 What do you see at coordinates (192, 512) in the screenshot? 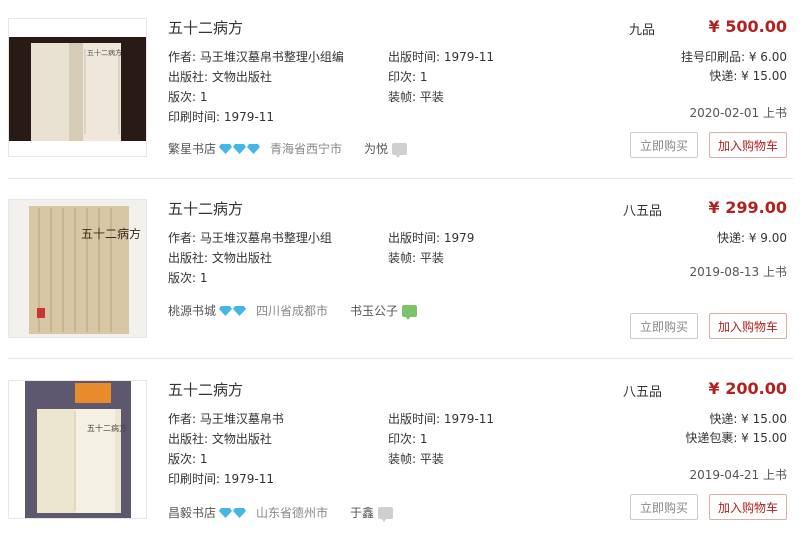
I see `shop-name: 昌毅书店` at bounding box center [192, 512].